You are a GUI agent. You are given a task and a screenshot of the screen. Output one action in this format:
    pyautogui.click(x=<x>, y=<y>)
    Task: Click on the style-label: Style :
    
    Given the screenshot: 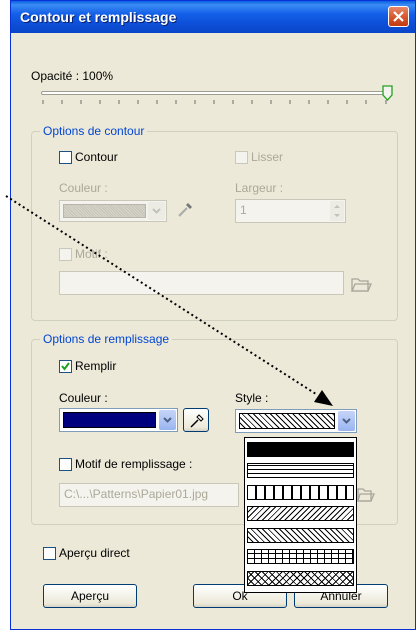 What is the action you would take?
    pyautogui.click(x=252, y=398)
    